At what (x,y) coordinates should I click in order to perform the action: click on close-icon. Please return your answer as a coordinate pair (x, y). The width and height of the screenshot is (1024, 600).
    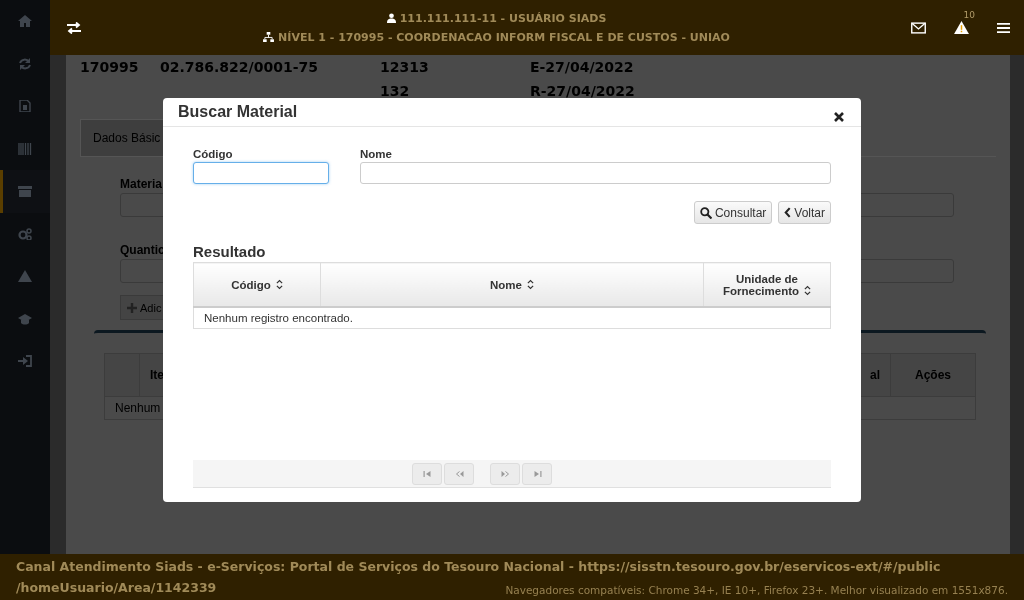
    Looking at the image, I should click on (839, 117).